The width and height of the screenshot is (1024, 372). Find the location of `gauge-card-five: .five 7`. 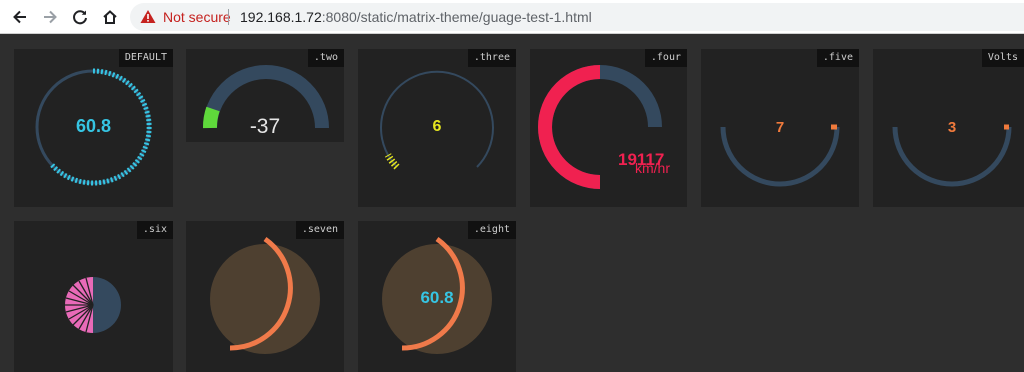

gauge-card-five: .five 7 is located at coordinates (780, 128).